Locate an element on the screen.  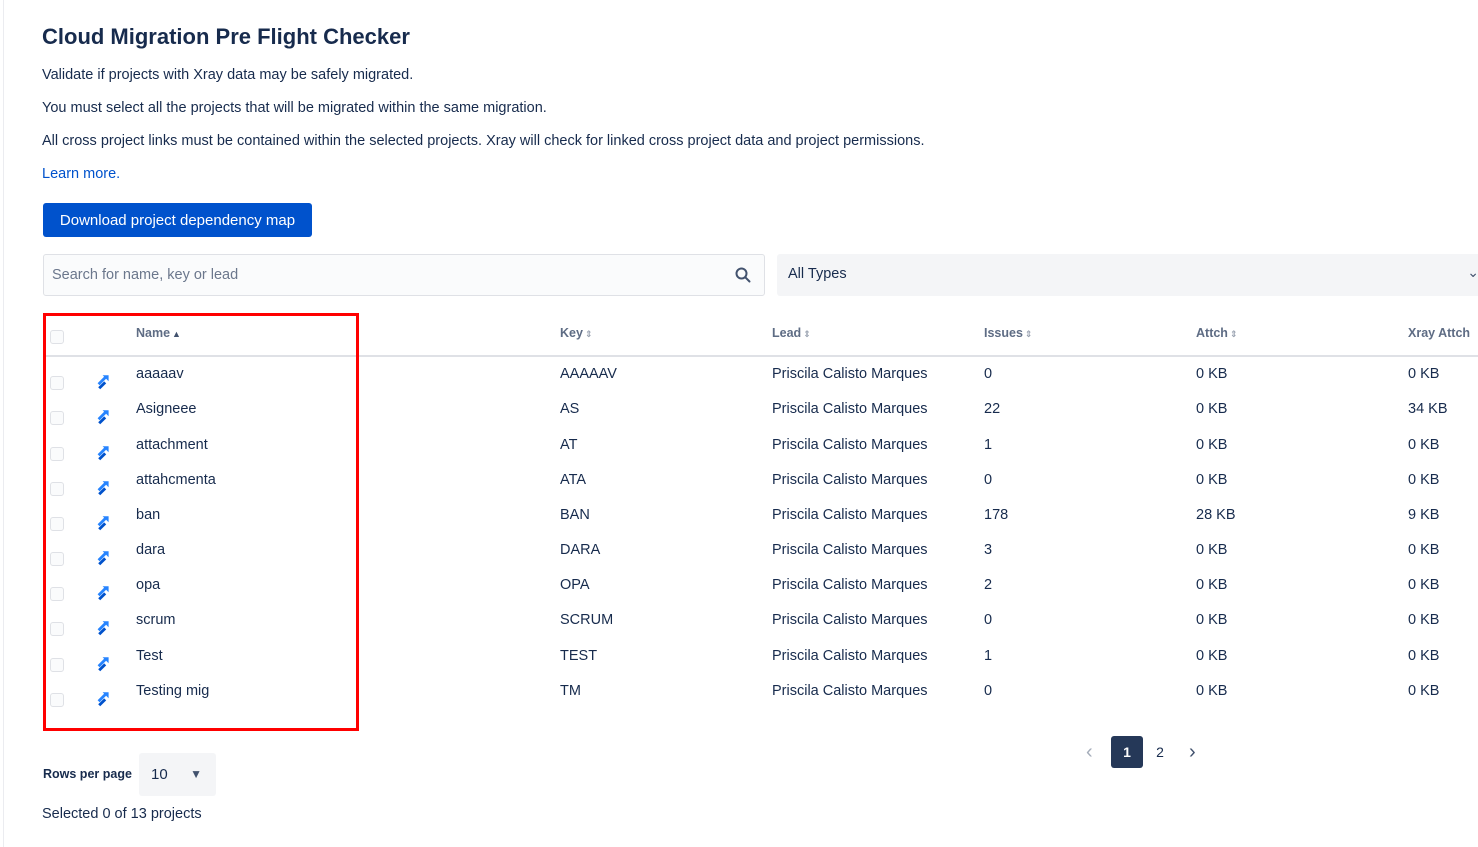
cell-key: BAN is located at coordinates (575, 515).